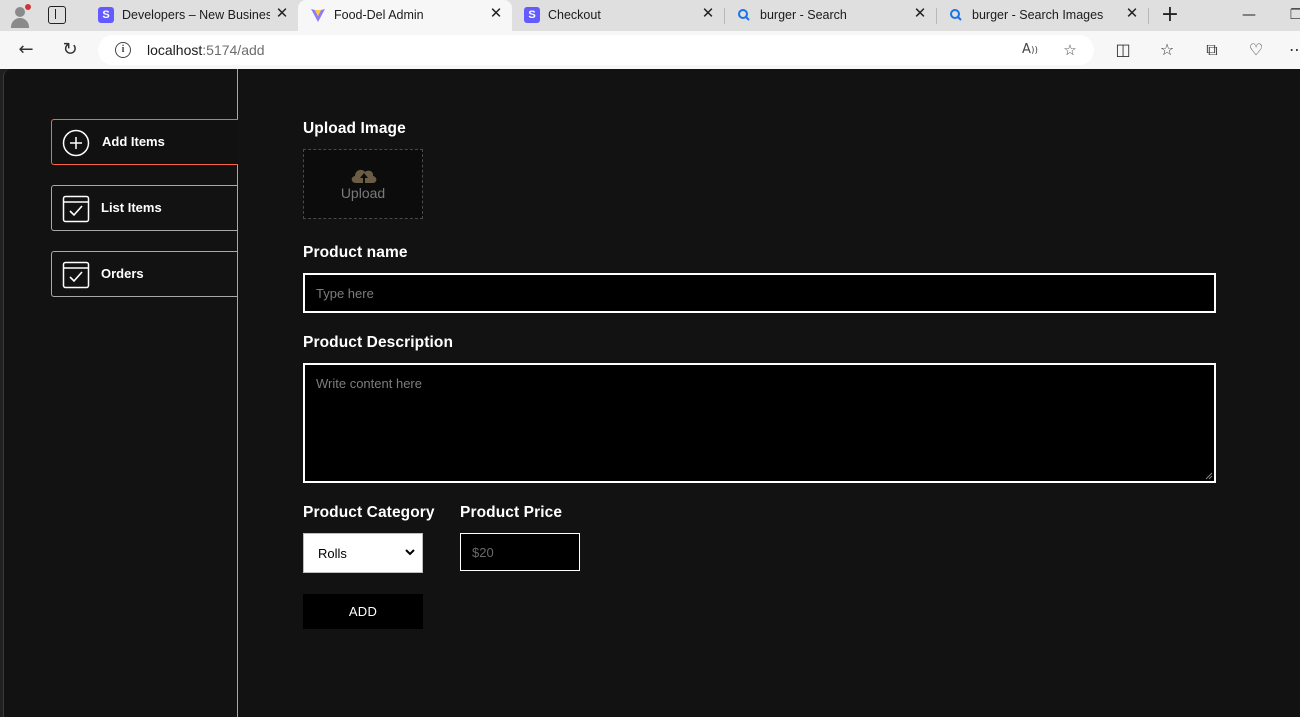  I want to click on product-description-textarea: Write content here, so click(759, 423).